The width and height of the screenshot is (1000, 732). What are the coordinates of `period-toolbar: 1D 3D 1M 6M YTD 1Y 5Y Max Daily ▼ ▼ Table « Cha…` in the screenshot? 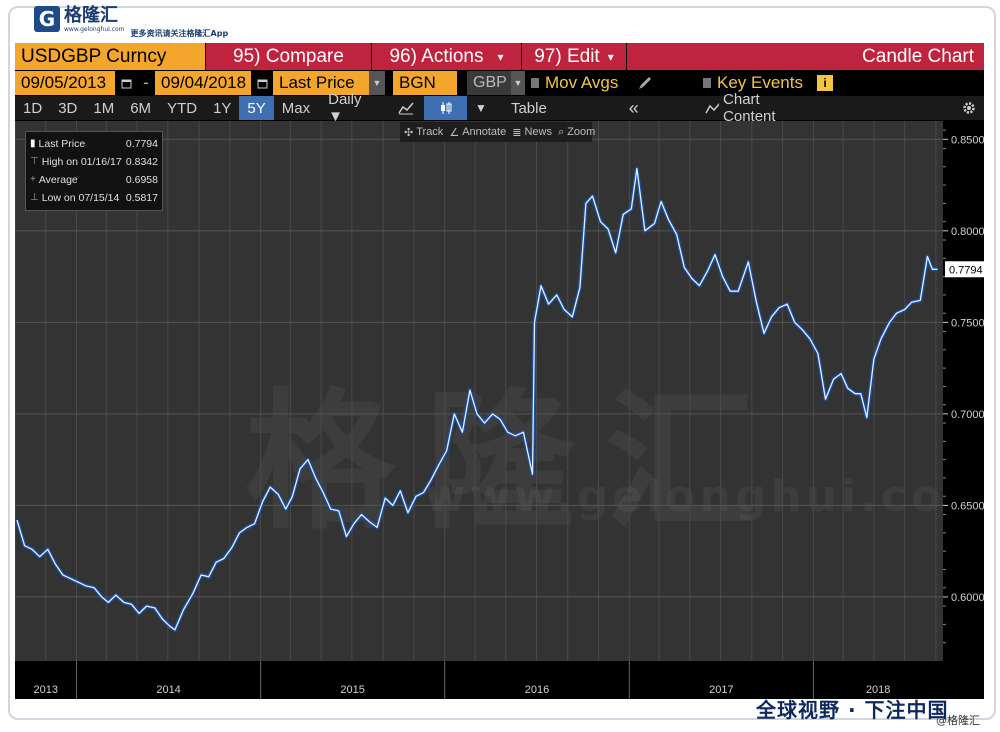 It's located at (499, 108).